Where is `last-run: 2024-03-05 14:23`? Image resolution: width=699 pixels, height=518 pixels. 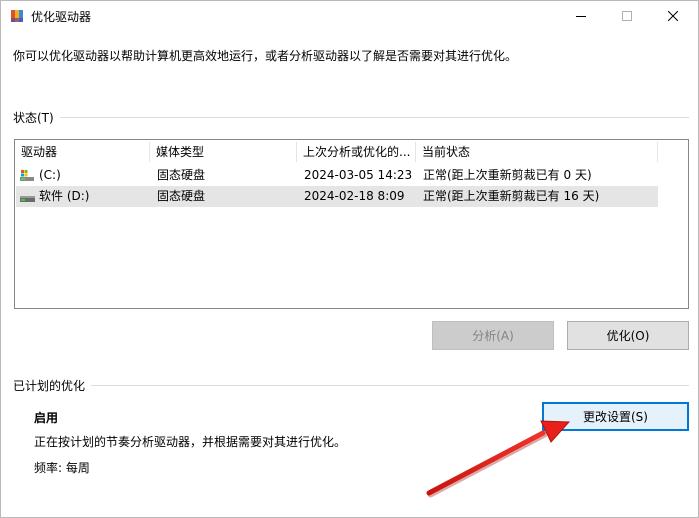 last-run: 2024-03-05 14:23 is located at coordinates (358, 175).